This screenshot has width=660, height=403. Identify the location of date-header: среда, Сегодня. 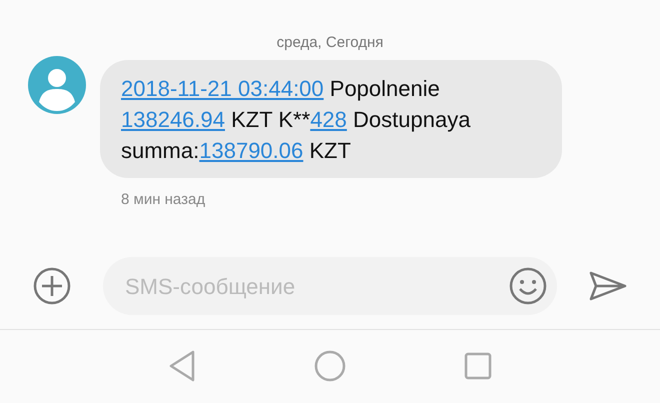
(330, 43).